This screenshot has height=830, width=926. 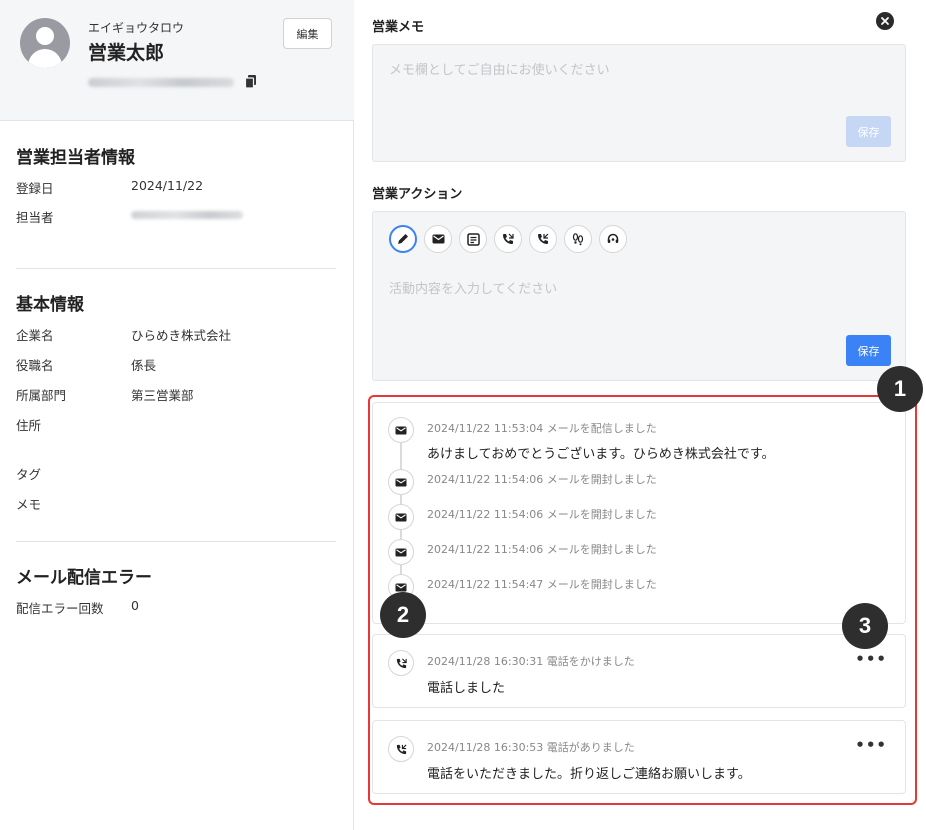 What do you see at coordinates (84, 578) in the screenshot?
I see `mail-error-title: メール配信エラー` at bounding box center [84, 578].